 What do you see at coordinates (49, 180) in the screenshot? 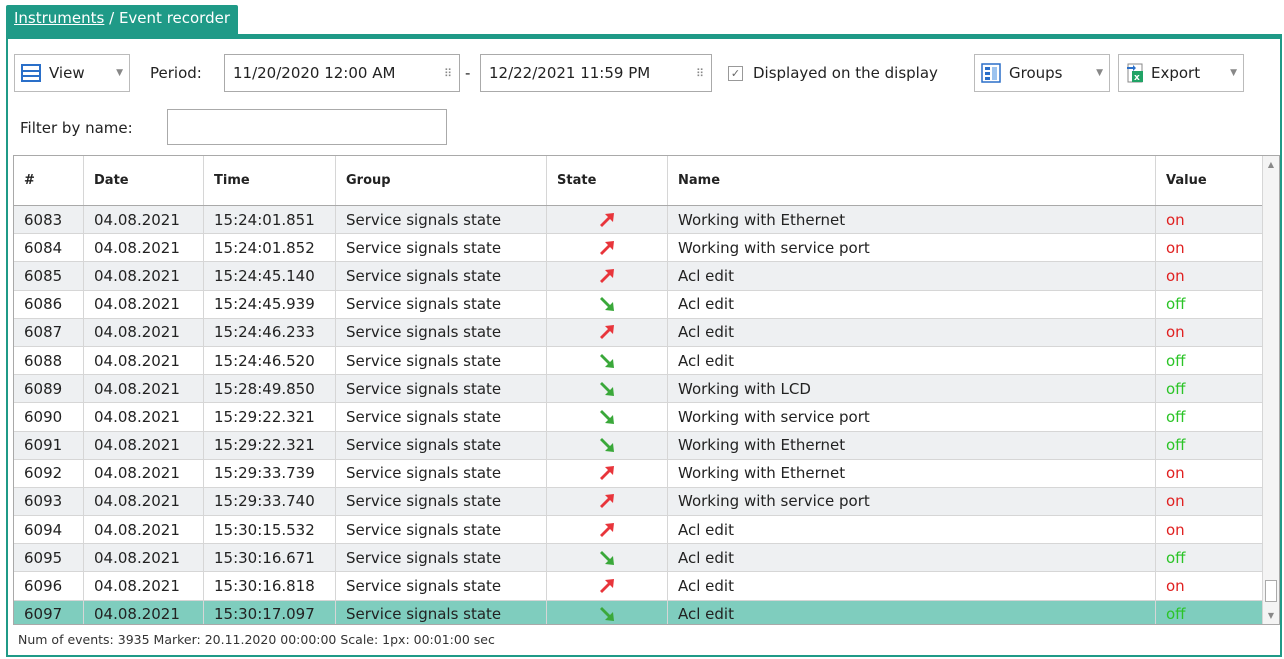
I see `column-header-num: #` at bounding box center [49, 180].